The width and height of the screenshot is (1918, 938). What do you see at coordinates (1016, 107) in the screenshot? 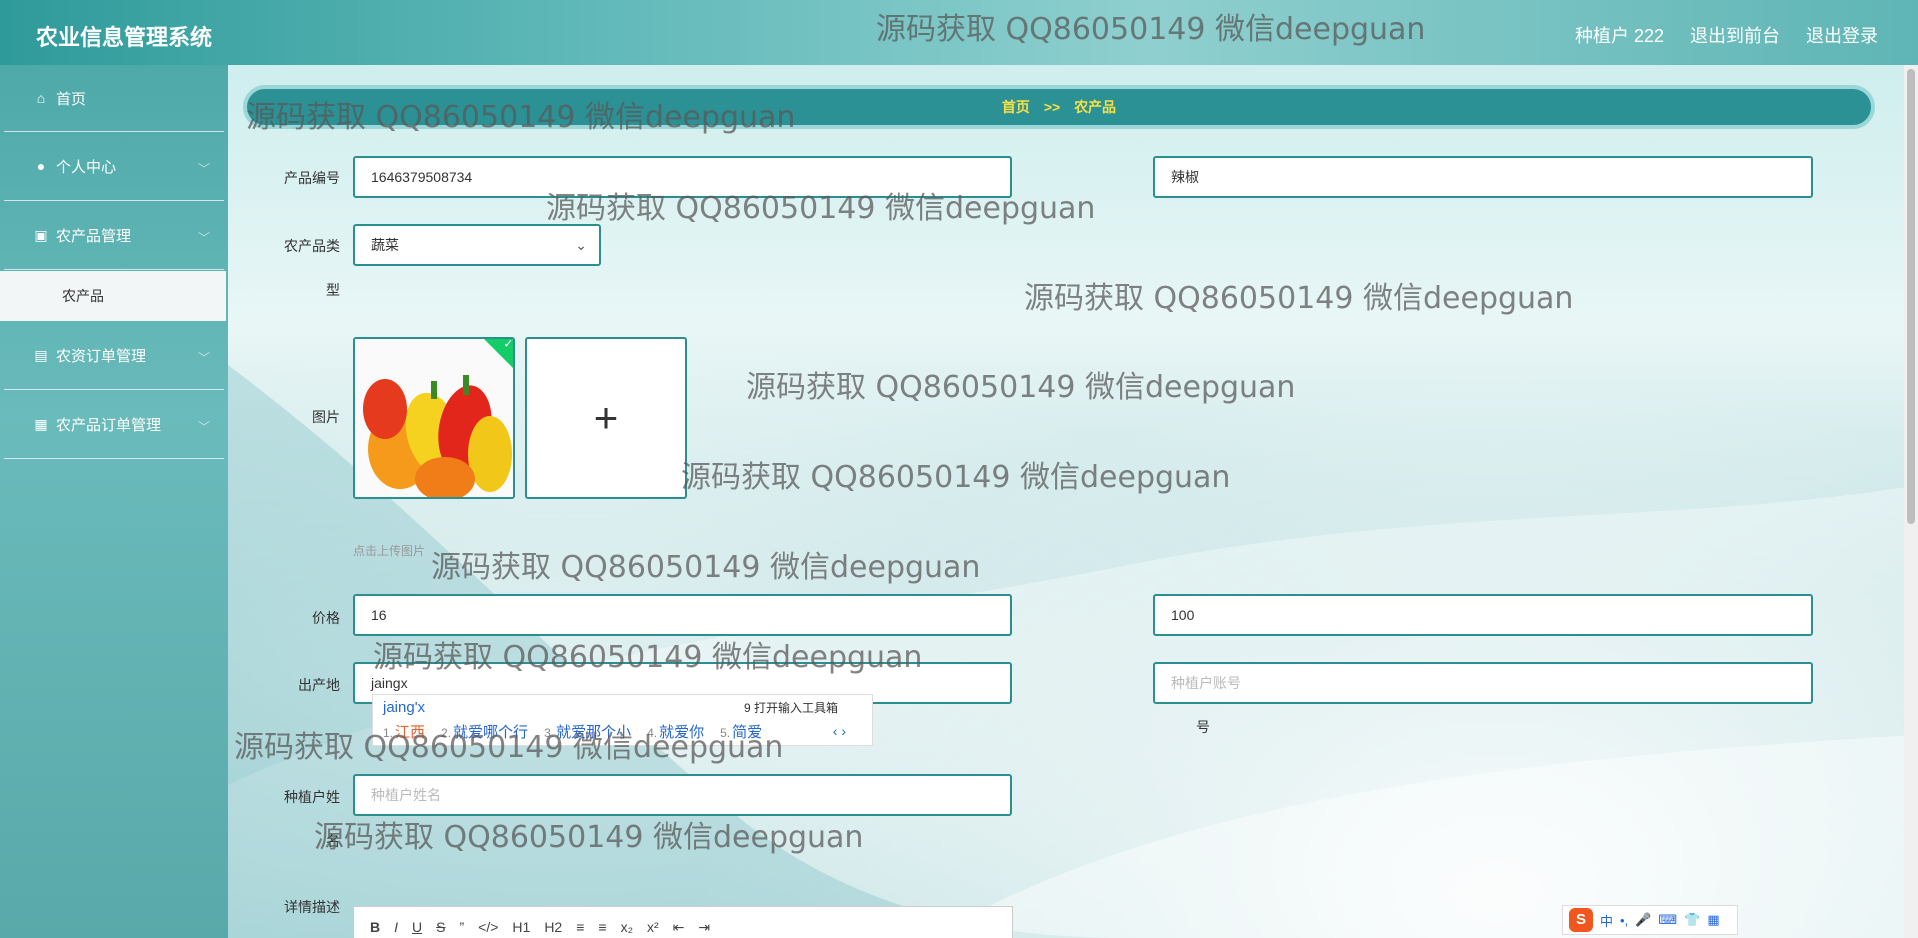
I see `breadcrumb-home: 首页` at bounding box center [1016, 107].